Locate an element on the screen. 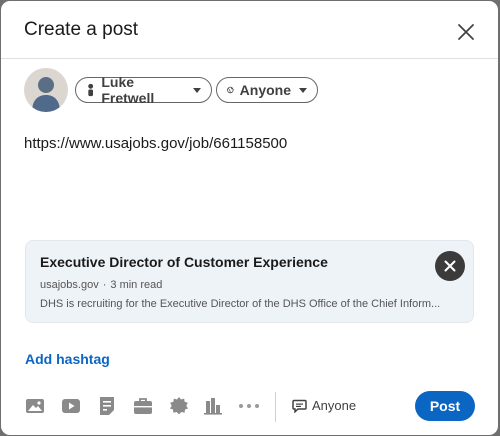 This screenshot has height=436, width=500. share-job-button is located at coordinates (143, 406).